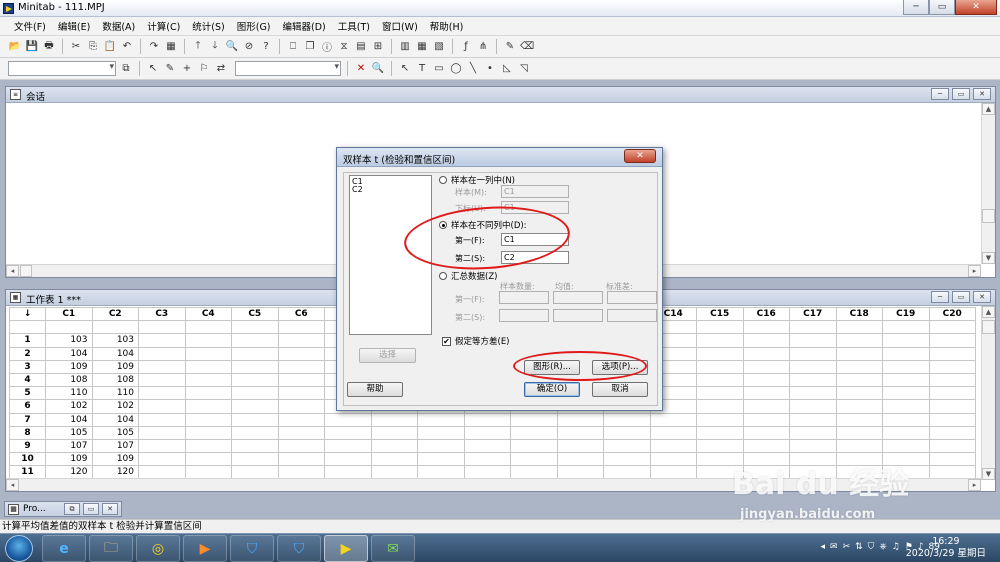  What do you see at coordinates (215, 47) in the screenshot?
I see `down-arrow-icon: 🡓` at bounding box center [215, 47].